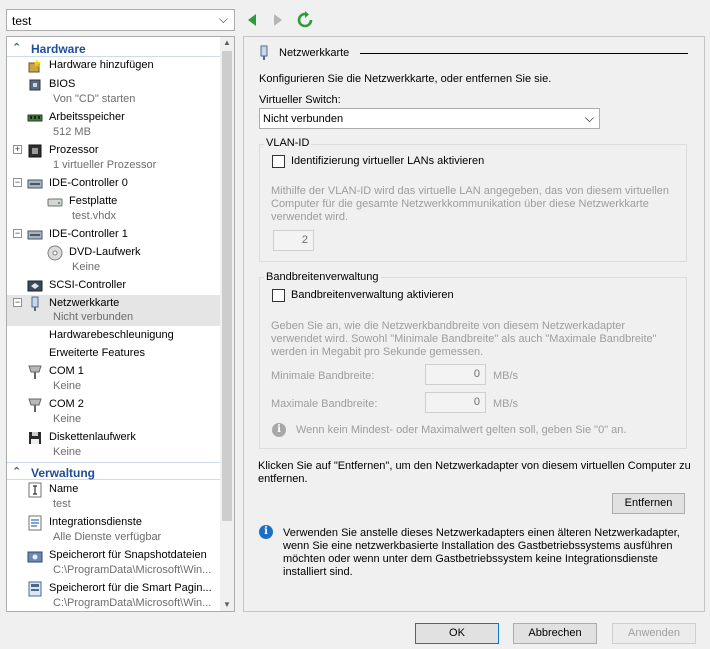 This screenshot has height=649, width=710. What do you see at coordinates (377, 352) in the screenshot?
I see `bandwidth-description-line: werden in Megabit pro Sekunde gemessen.` at bounding box center [377, 352].